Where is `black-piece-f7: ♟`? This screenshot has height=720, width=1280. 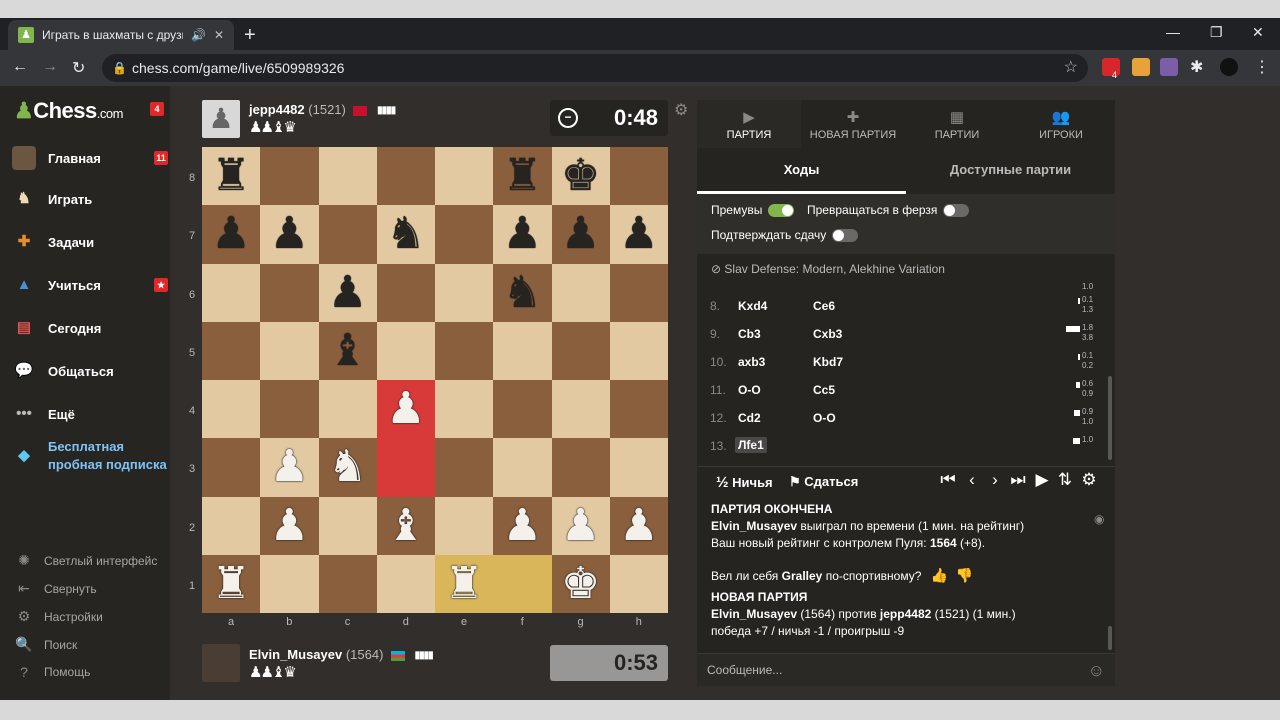
black-piece-f7: ♟ is located at coordinates (522, 234).